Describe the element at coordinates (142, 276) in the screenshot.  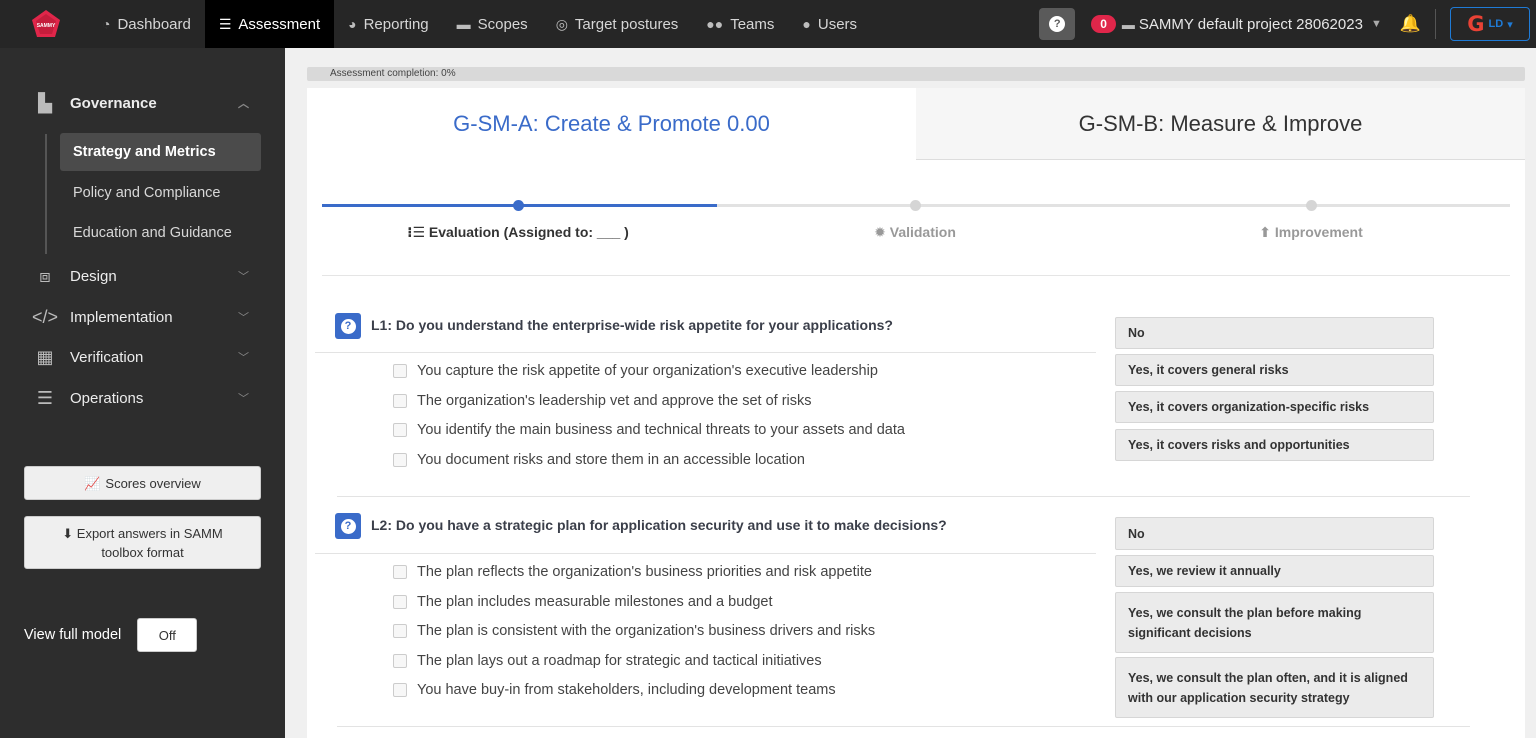
I see `sidebar-section-design: ⧈ Design ﹀` at that location.